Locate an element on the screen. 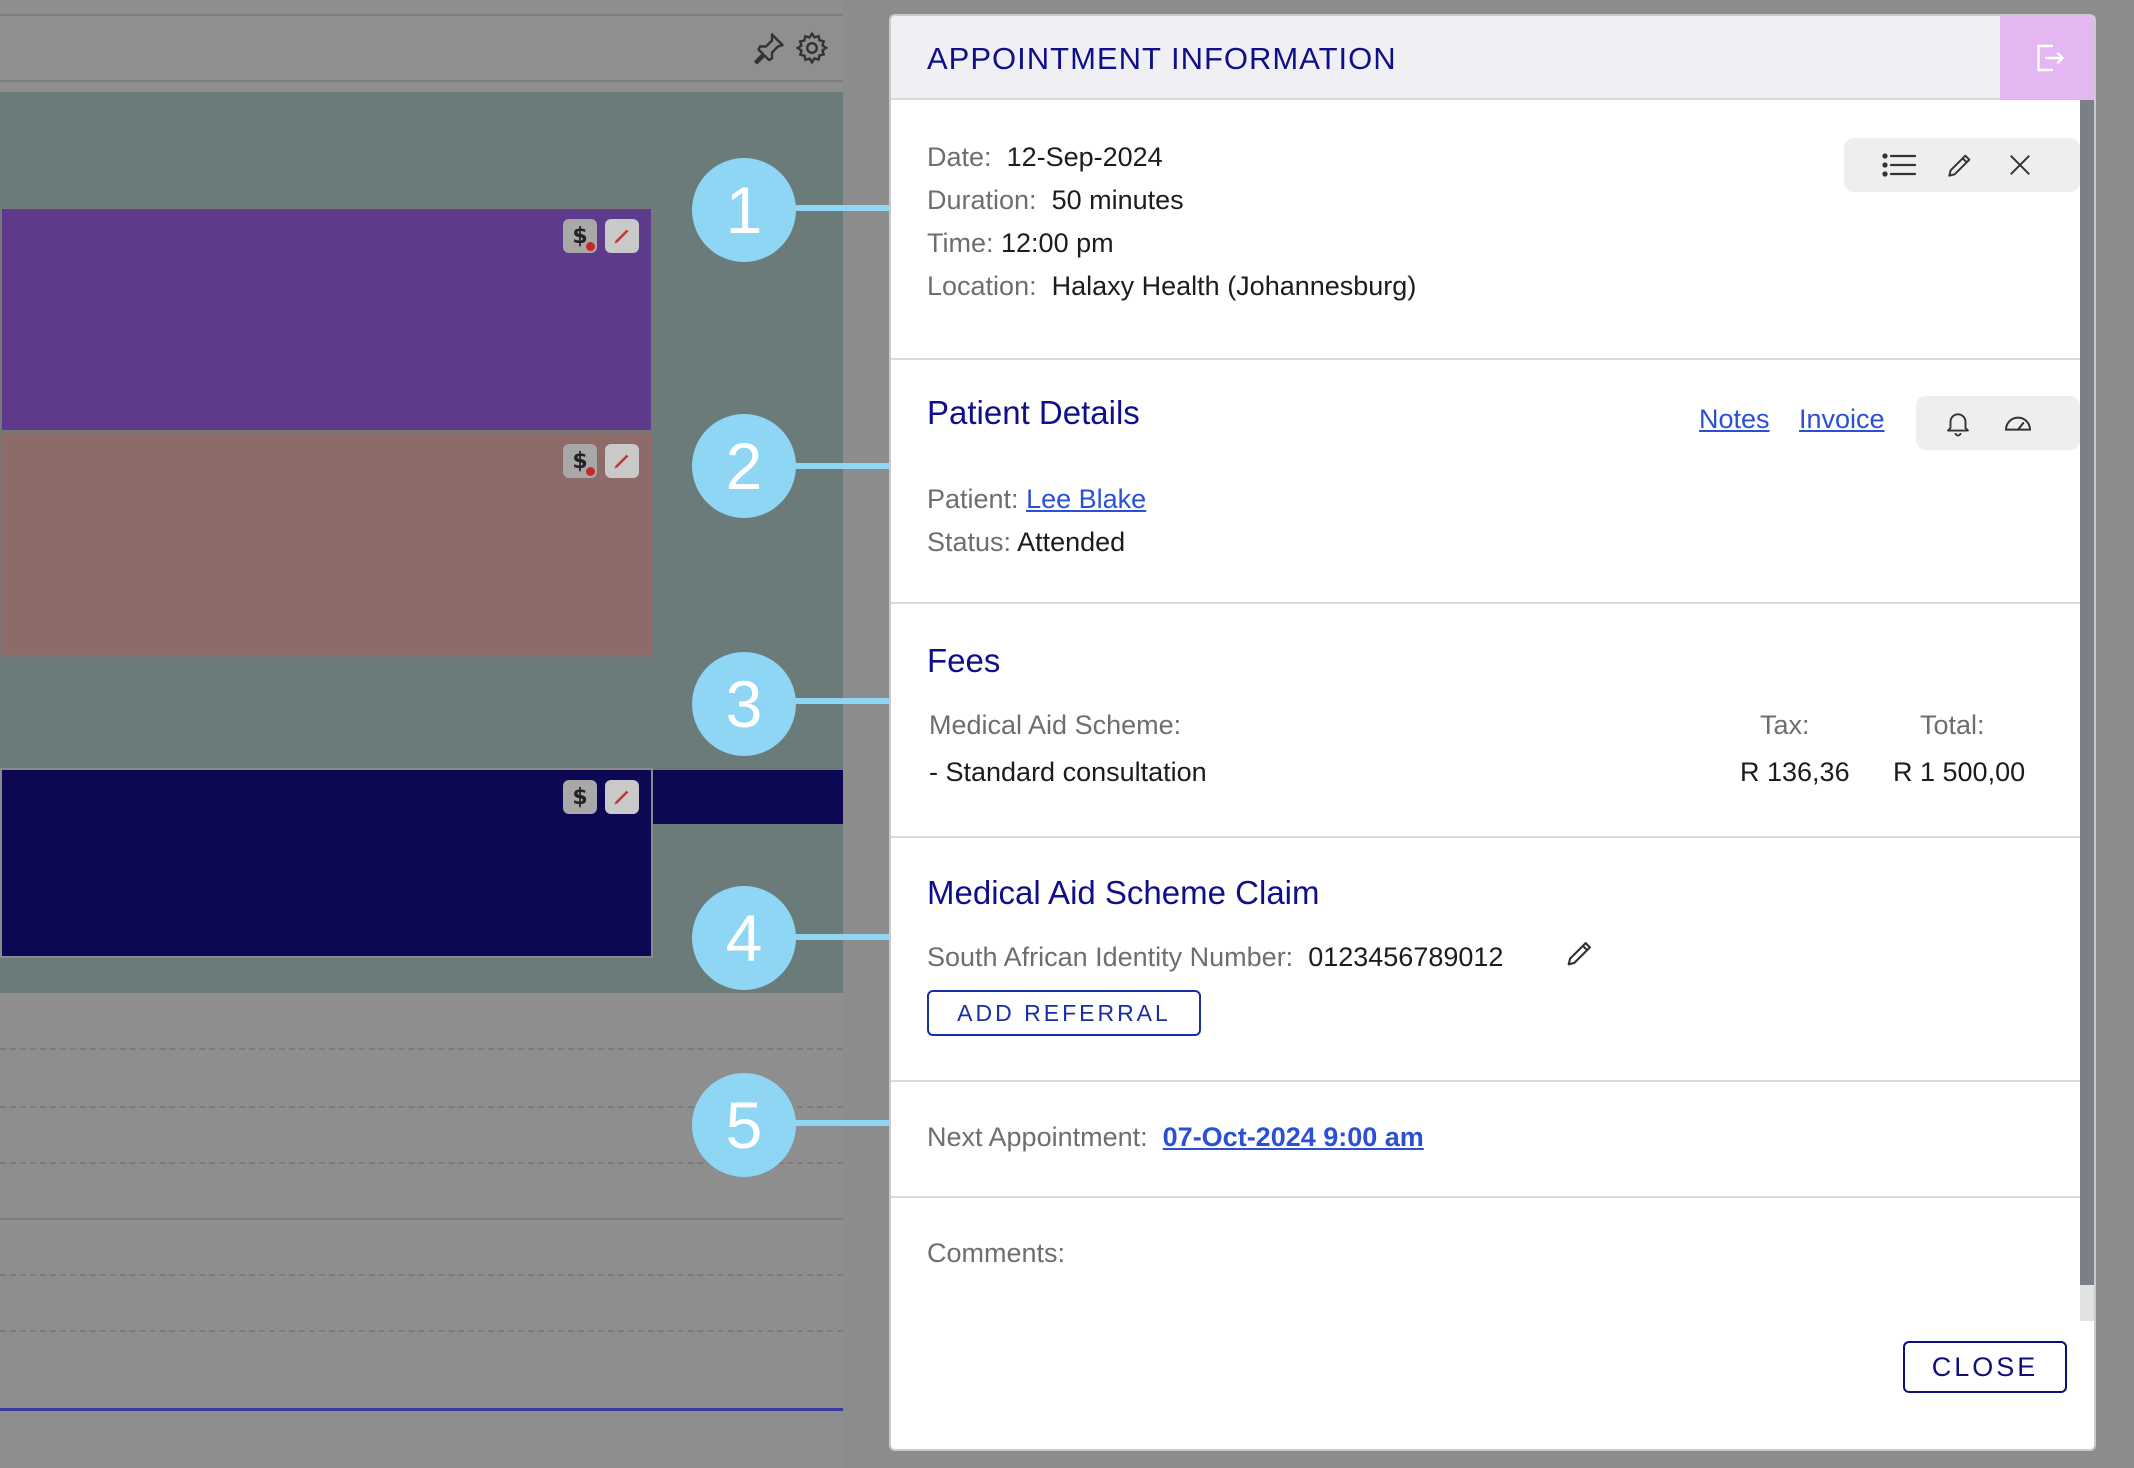 The width and height of the screenshot is (2134, 1468). modal-title: APPOINTMENT INFORMATION is located at coordinates (1162, 58).